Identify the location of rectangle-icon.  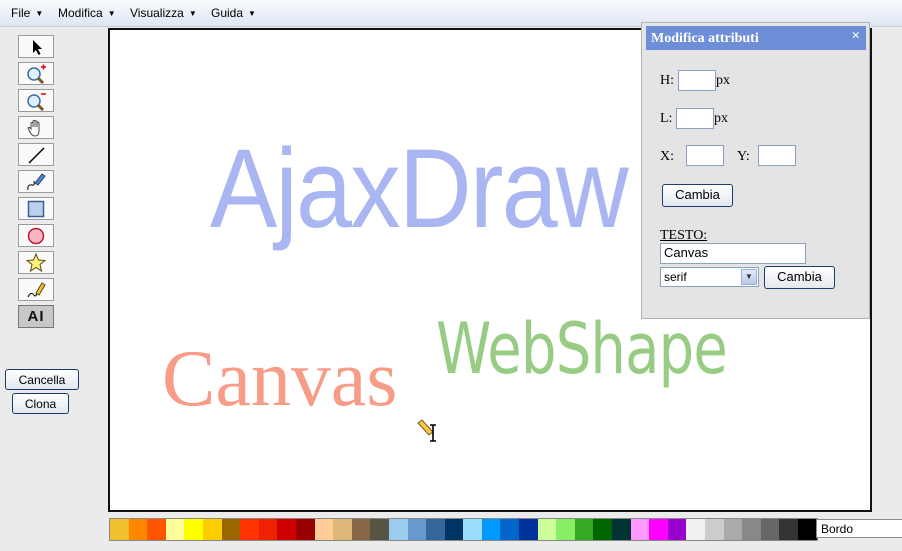
(36, 208).